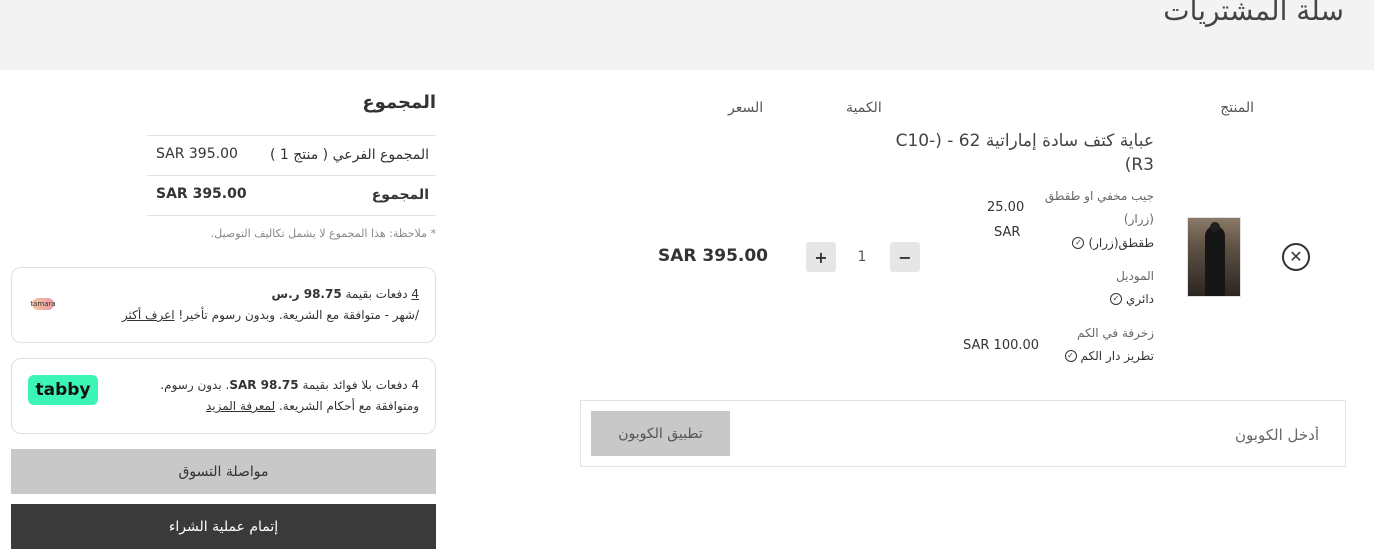 Image resolution: width=1374 pixels, height=558 pixels. What do you see at coordinates (1007, 232) in the screenshot?
I see `option-currency-pocket: SAR` at bounding box center [1007, 232].